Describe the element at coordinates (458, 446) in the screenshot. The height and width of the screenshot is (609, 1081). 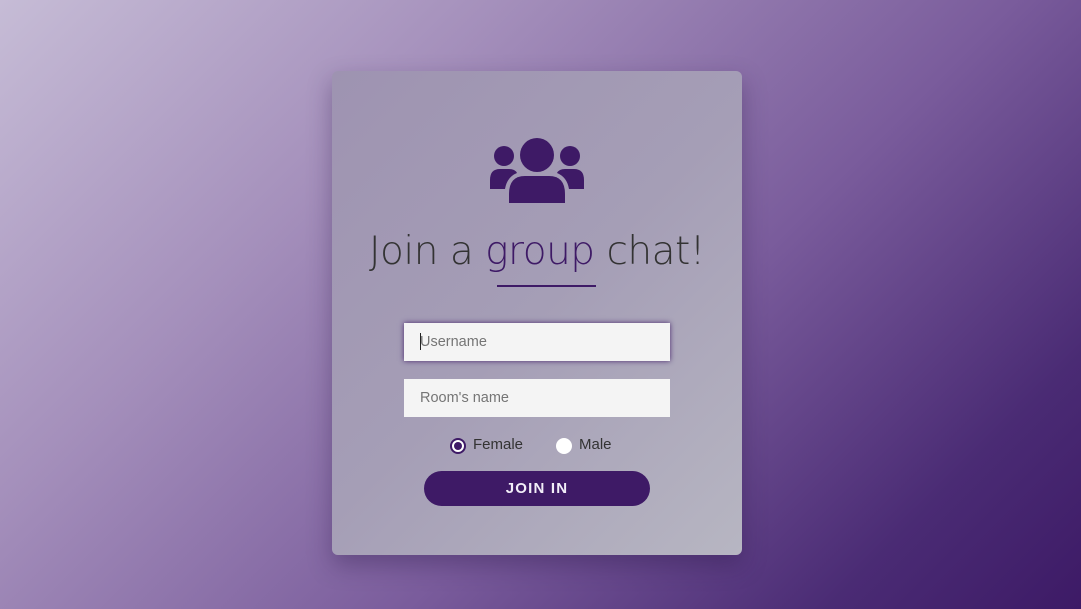
I see `female-radio` at that location.